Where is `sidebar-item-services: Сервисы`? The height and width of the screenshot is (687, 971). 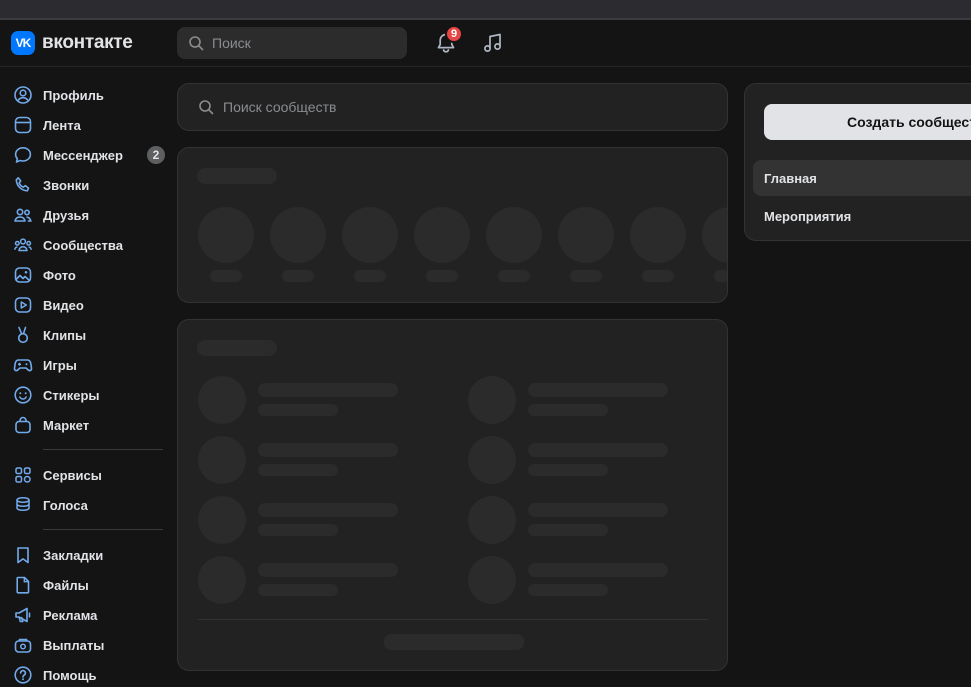
sidebar-item-services: Сервисы is located at coordinates (85, 475).